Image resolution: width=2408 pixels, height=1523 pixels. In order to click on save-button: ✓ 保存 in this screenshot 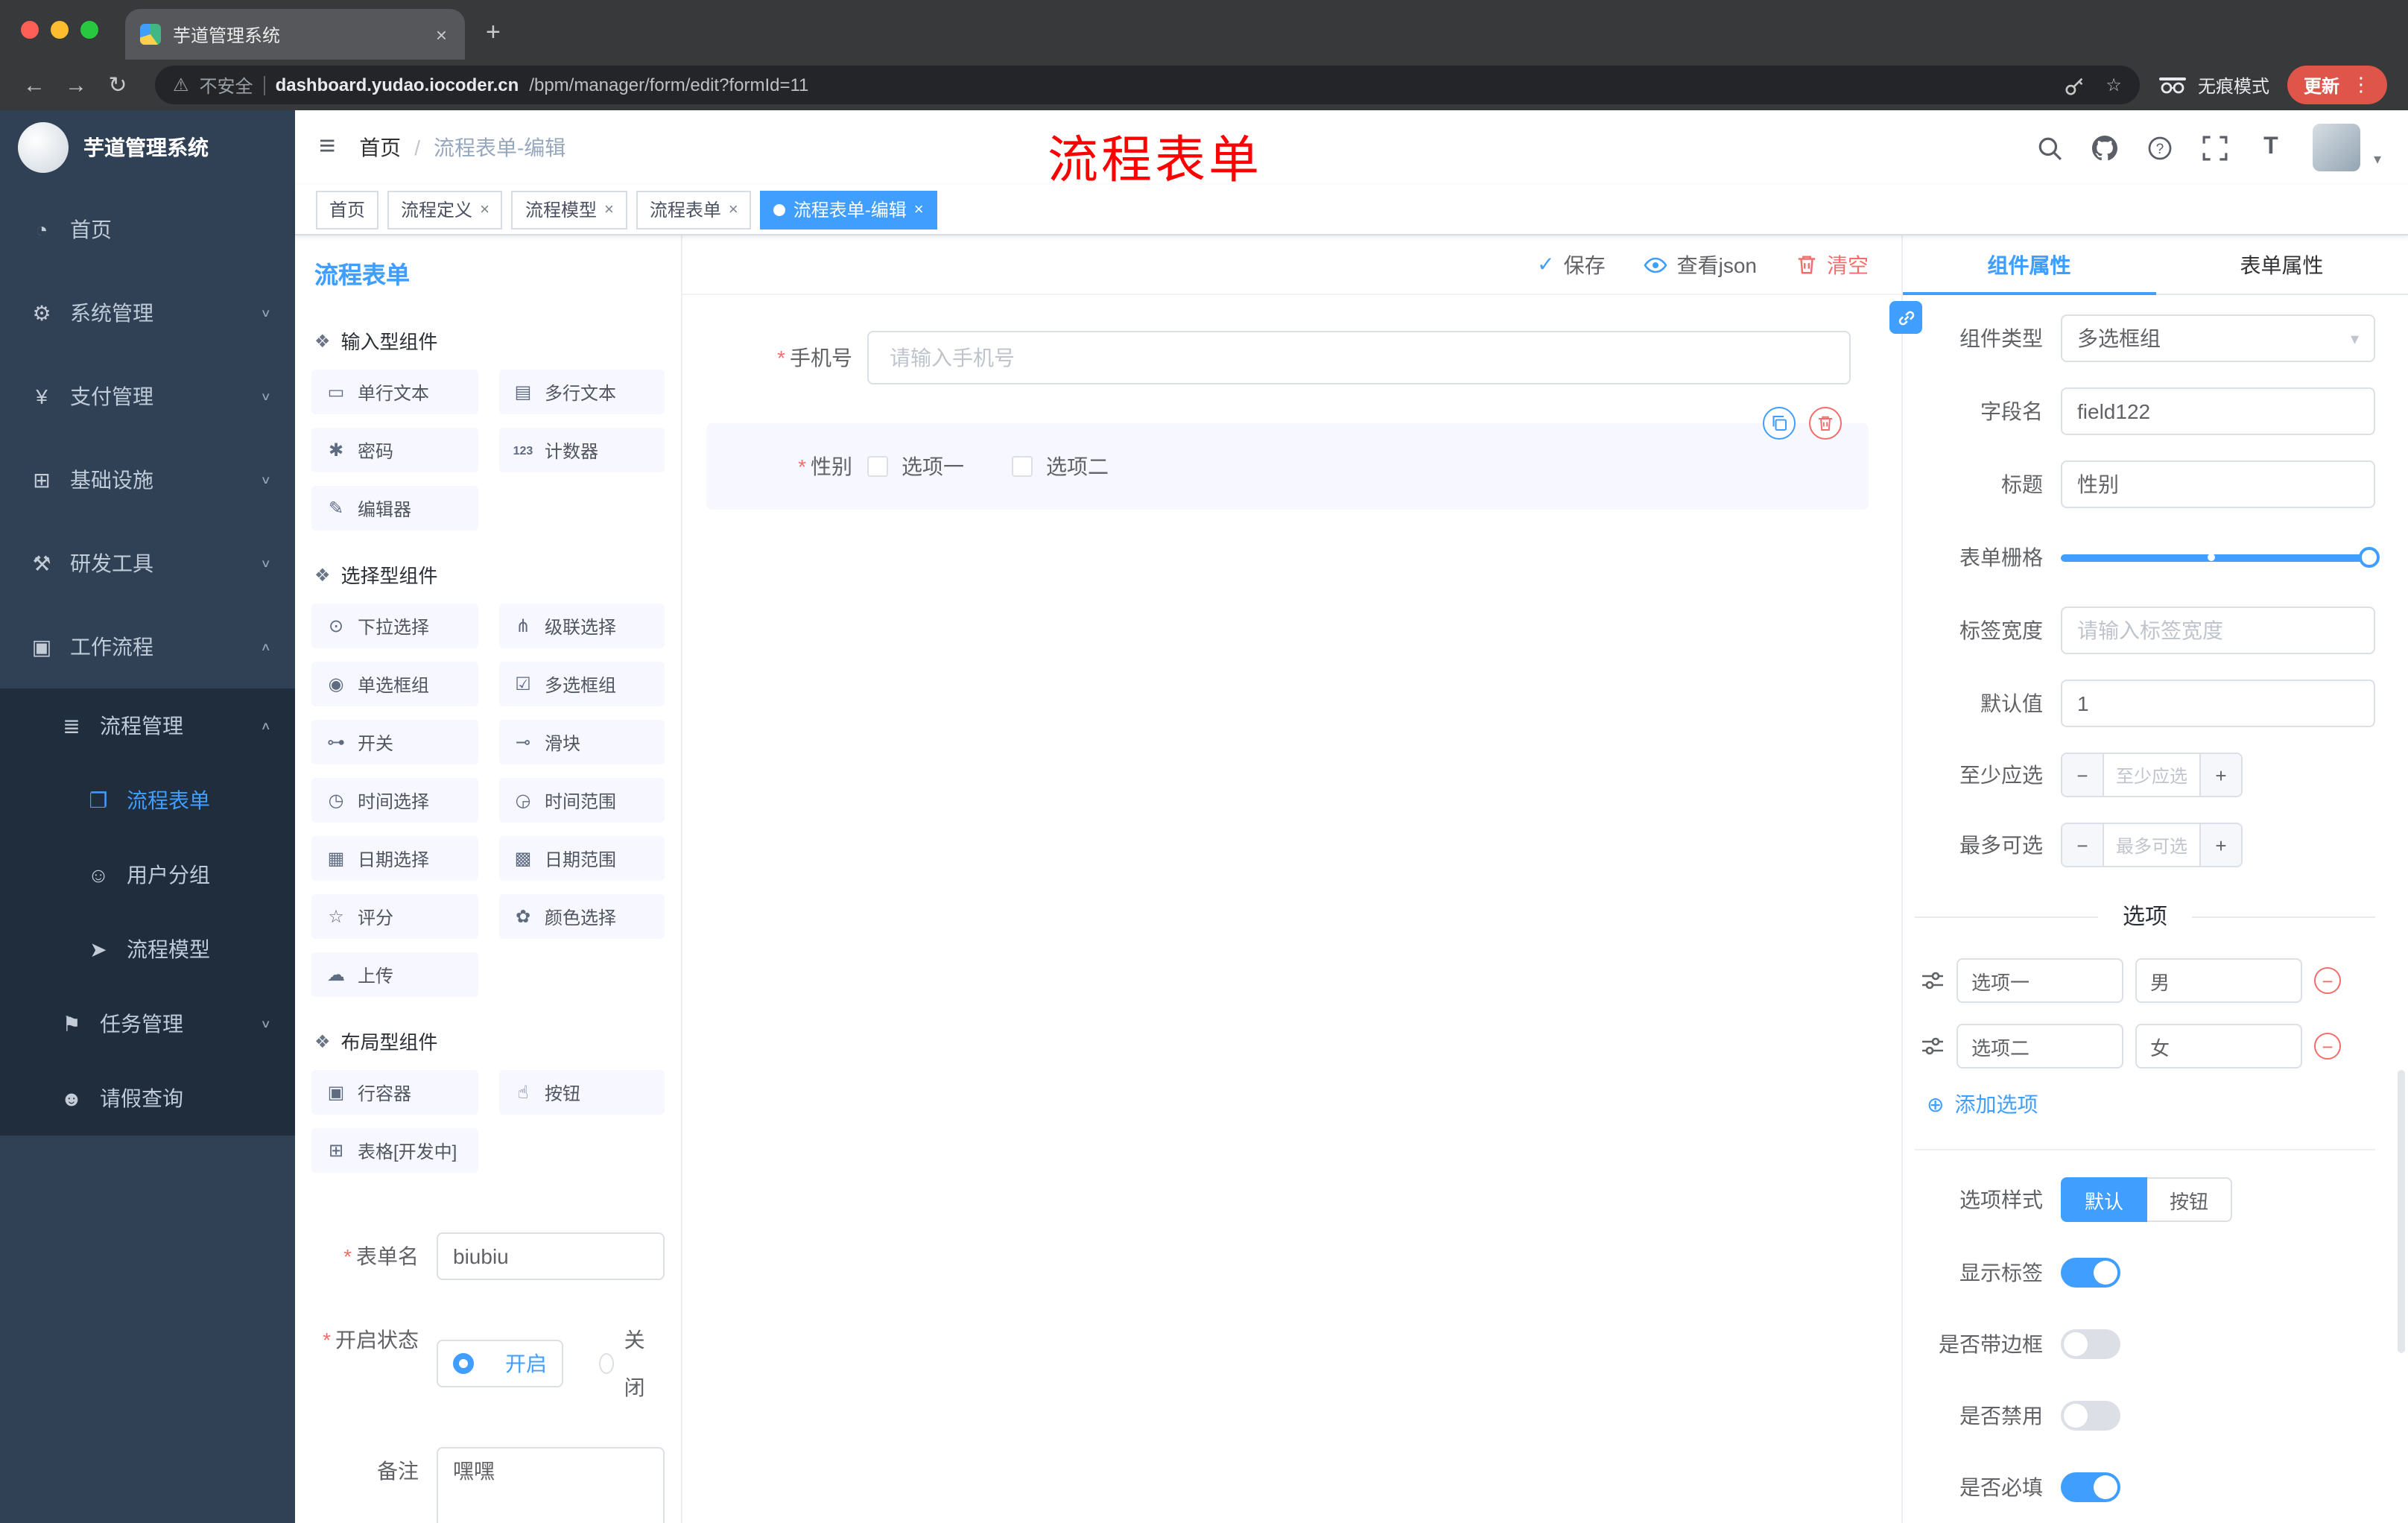, I will do `click(1571, 265)`.